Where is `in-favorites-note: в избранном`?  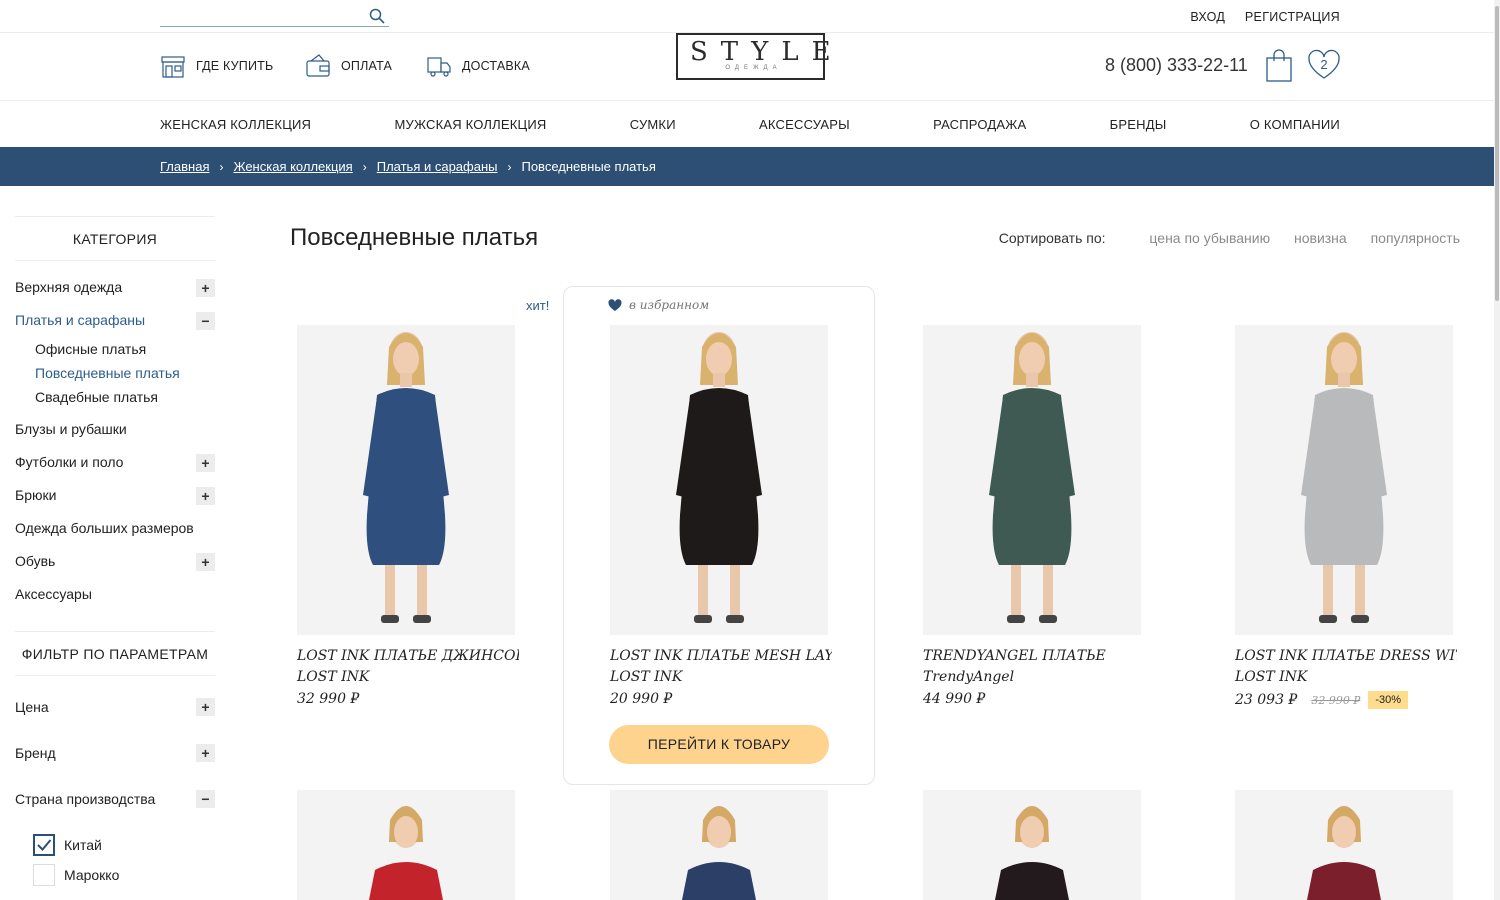 in-favorites-note: в избранном is located at coordinates (658, 305).